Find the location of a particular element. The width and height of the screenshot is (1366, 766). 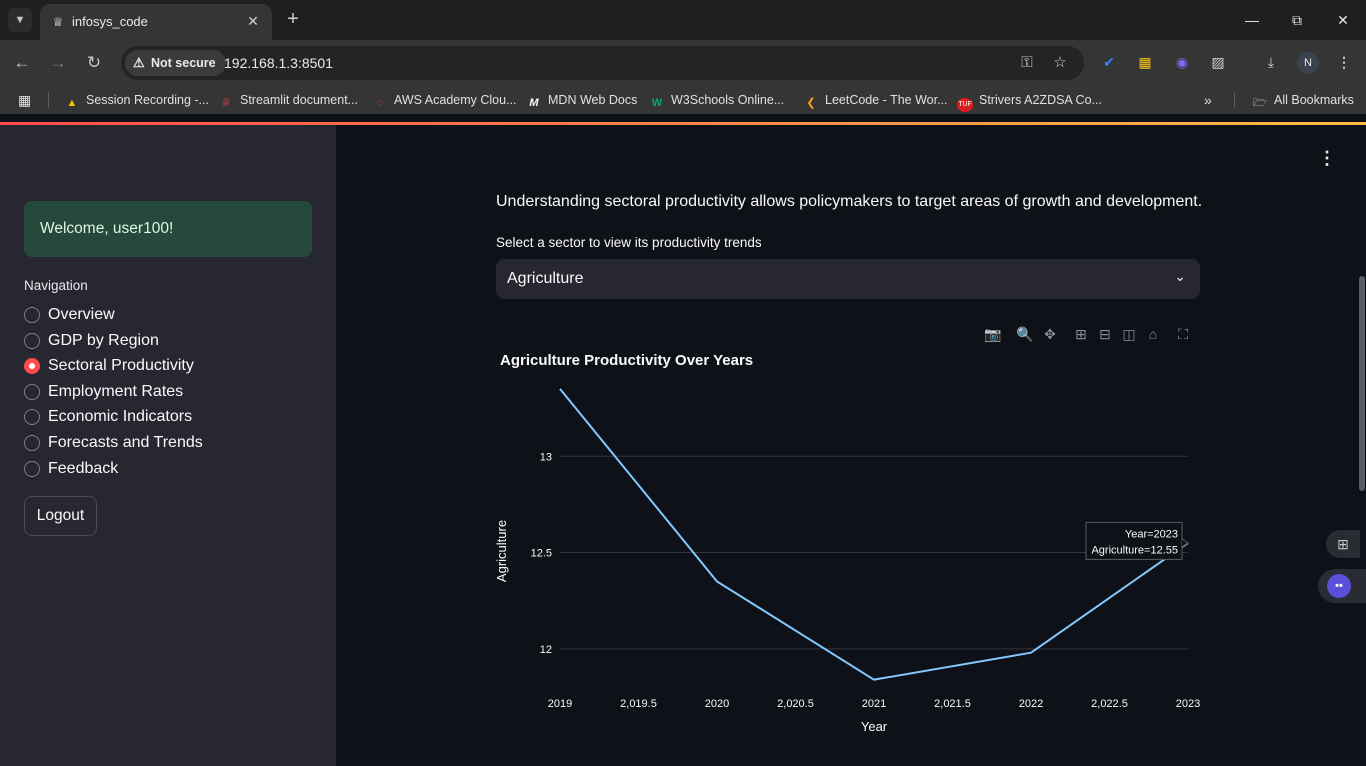

close-tab-icon: ✕ is located at coordinates (253, 21).